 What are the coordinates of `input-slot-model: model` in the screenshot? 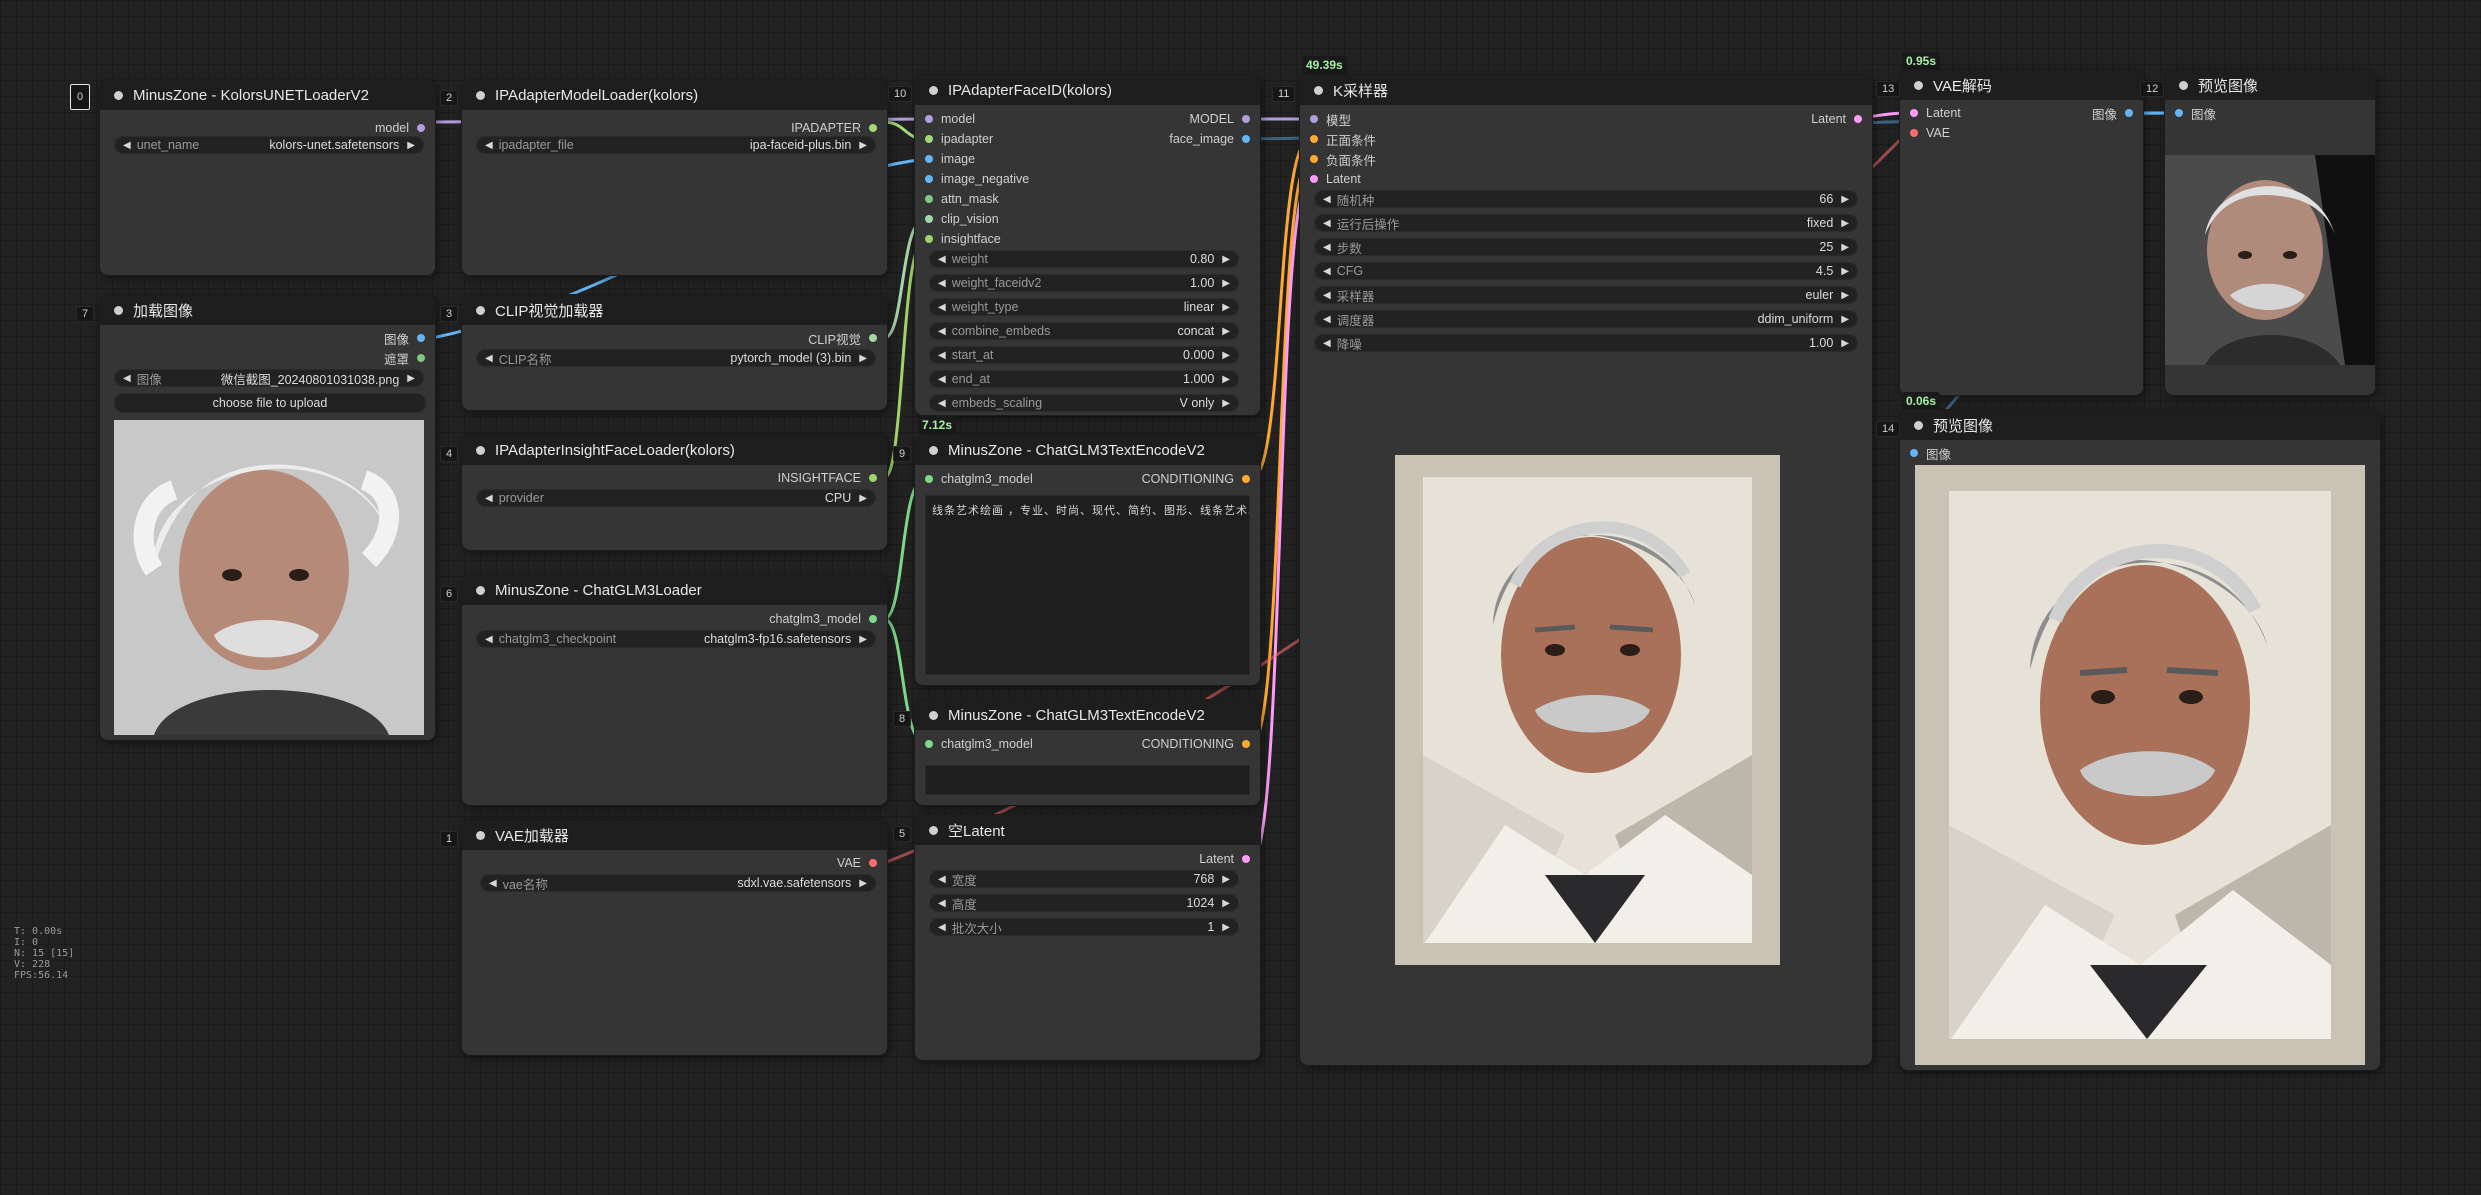 It's located at (950, 119).